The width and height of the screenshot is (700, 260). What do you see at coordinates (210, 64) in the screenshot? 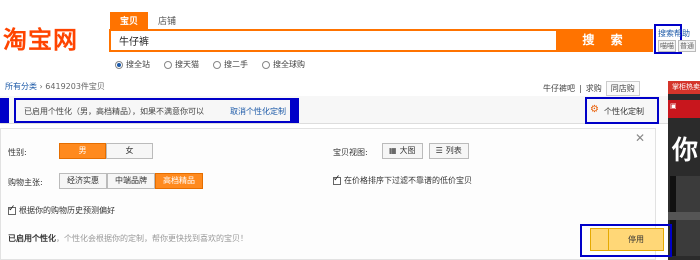
I see `search-scope-options: 搜全站 搜天猫 搜二手 搜全球购` at bounding box center [210, 64].